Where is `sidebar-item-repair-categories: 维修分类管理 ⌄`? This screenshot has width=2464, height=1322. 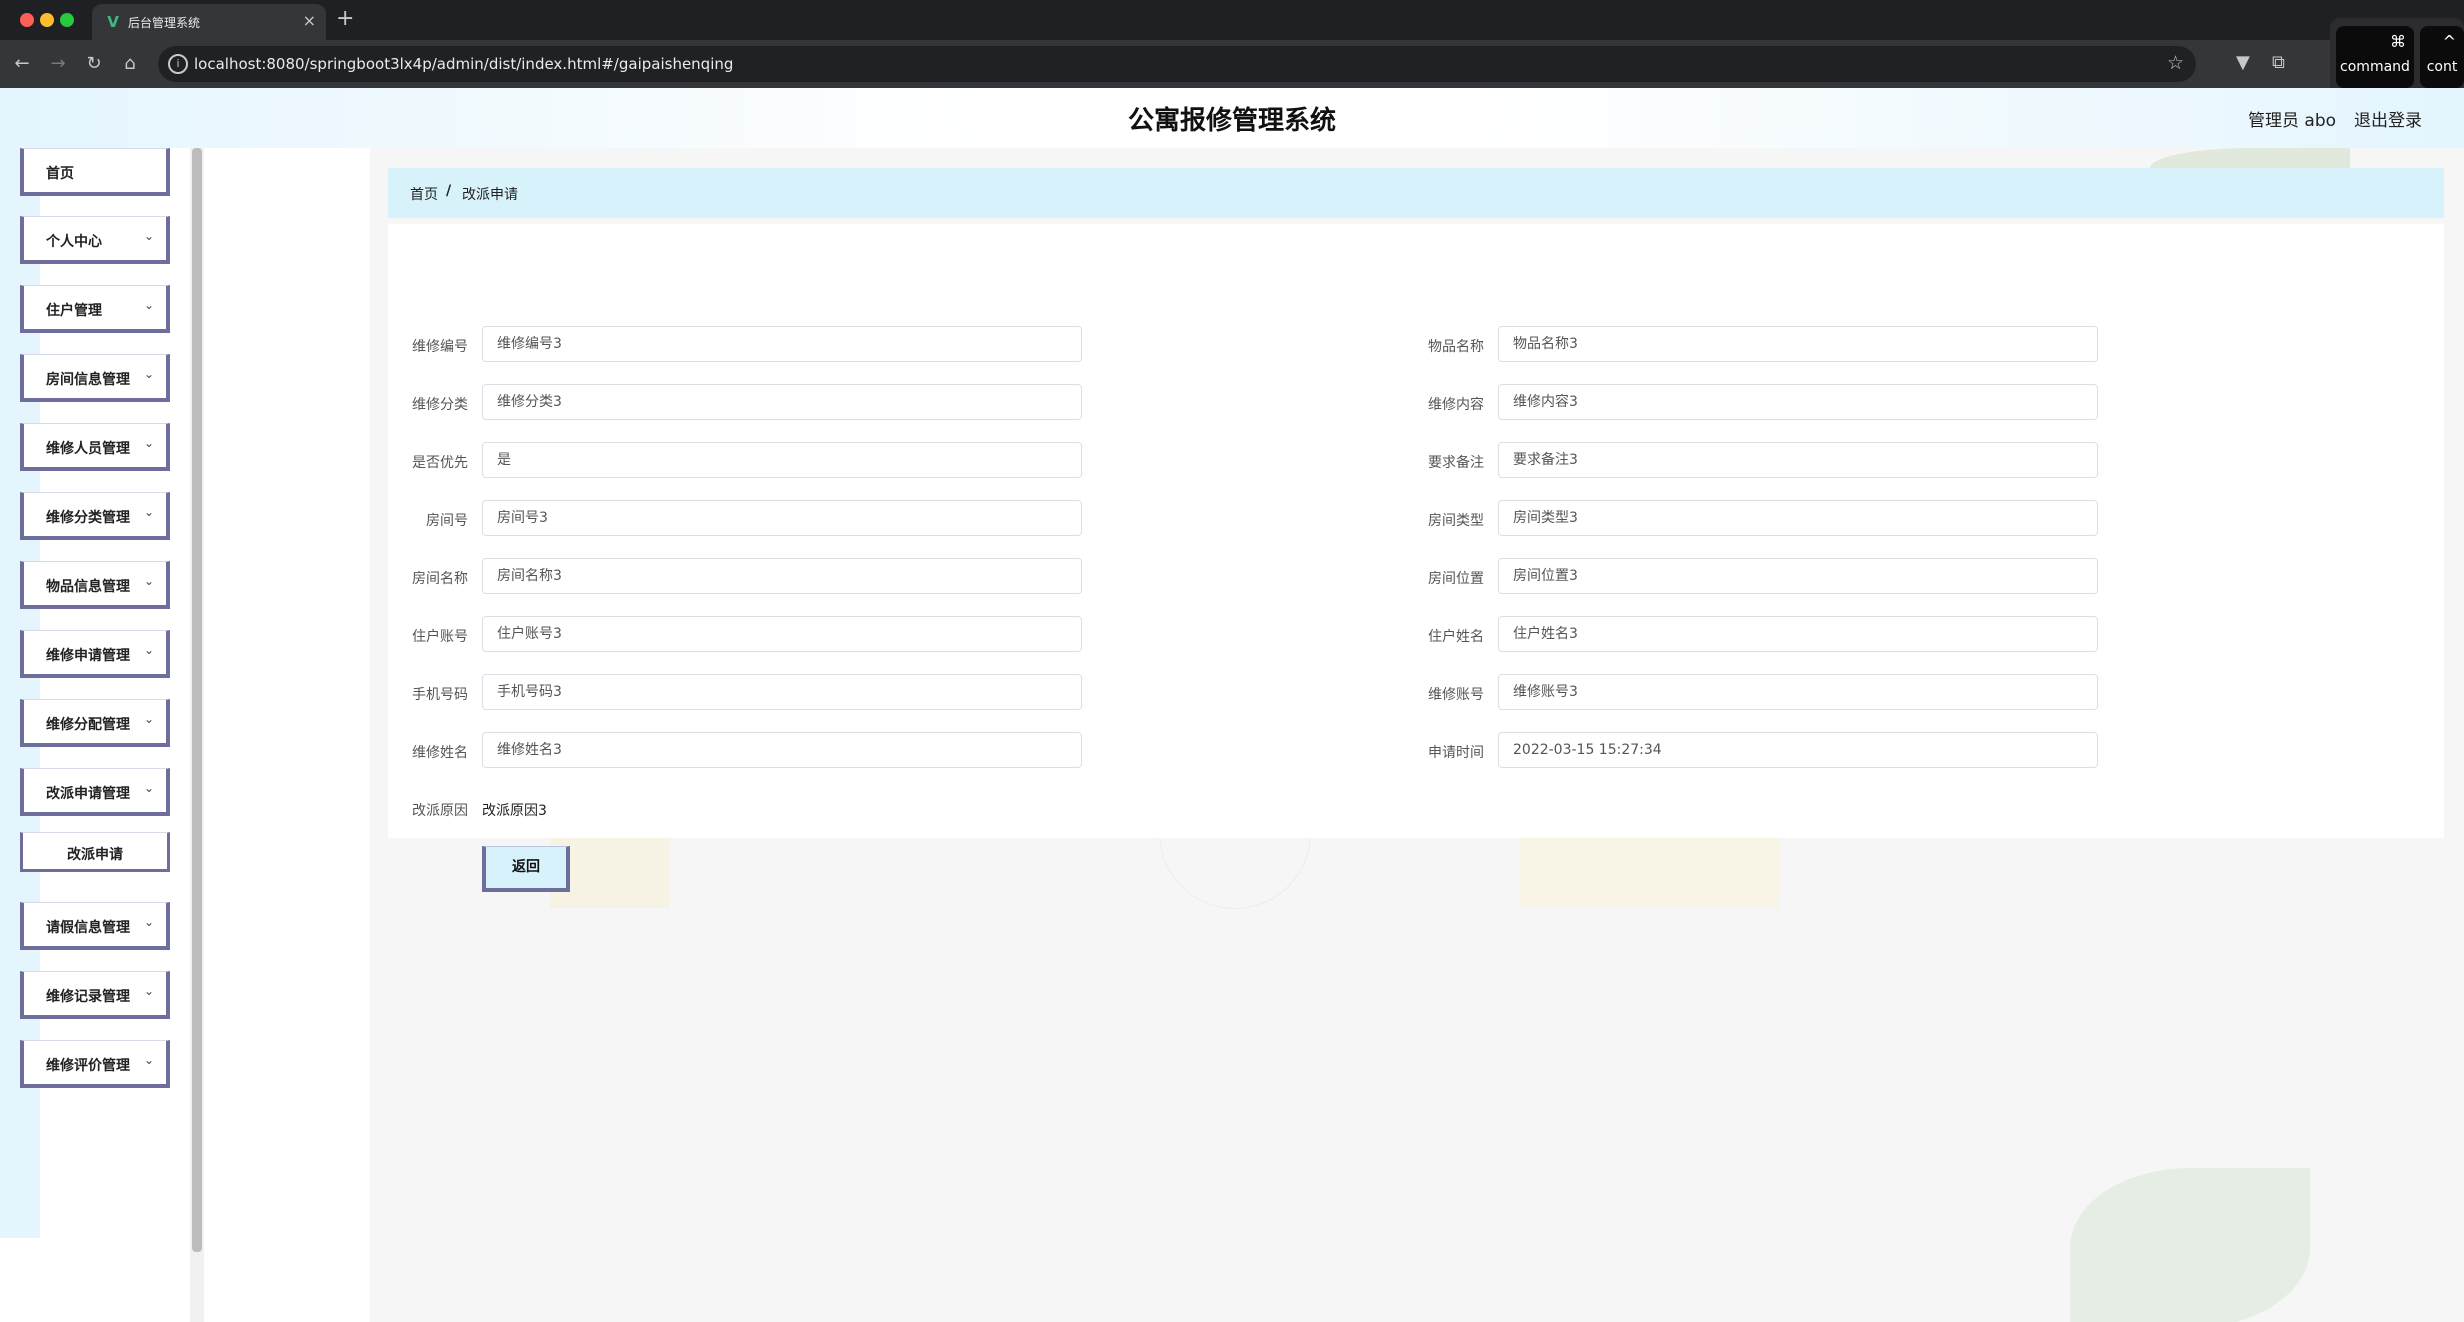 sidebar-item-repair-categories: 维修分类管理 ⌄ is located at coordinates (95, 516).